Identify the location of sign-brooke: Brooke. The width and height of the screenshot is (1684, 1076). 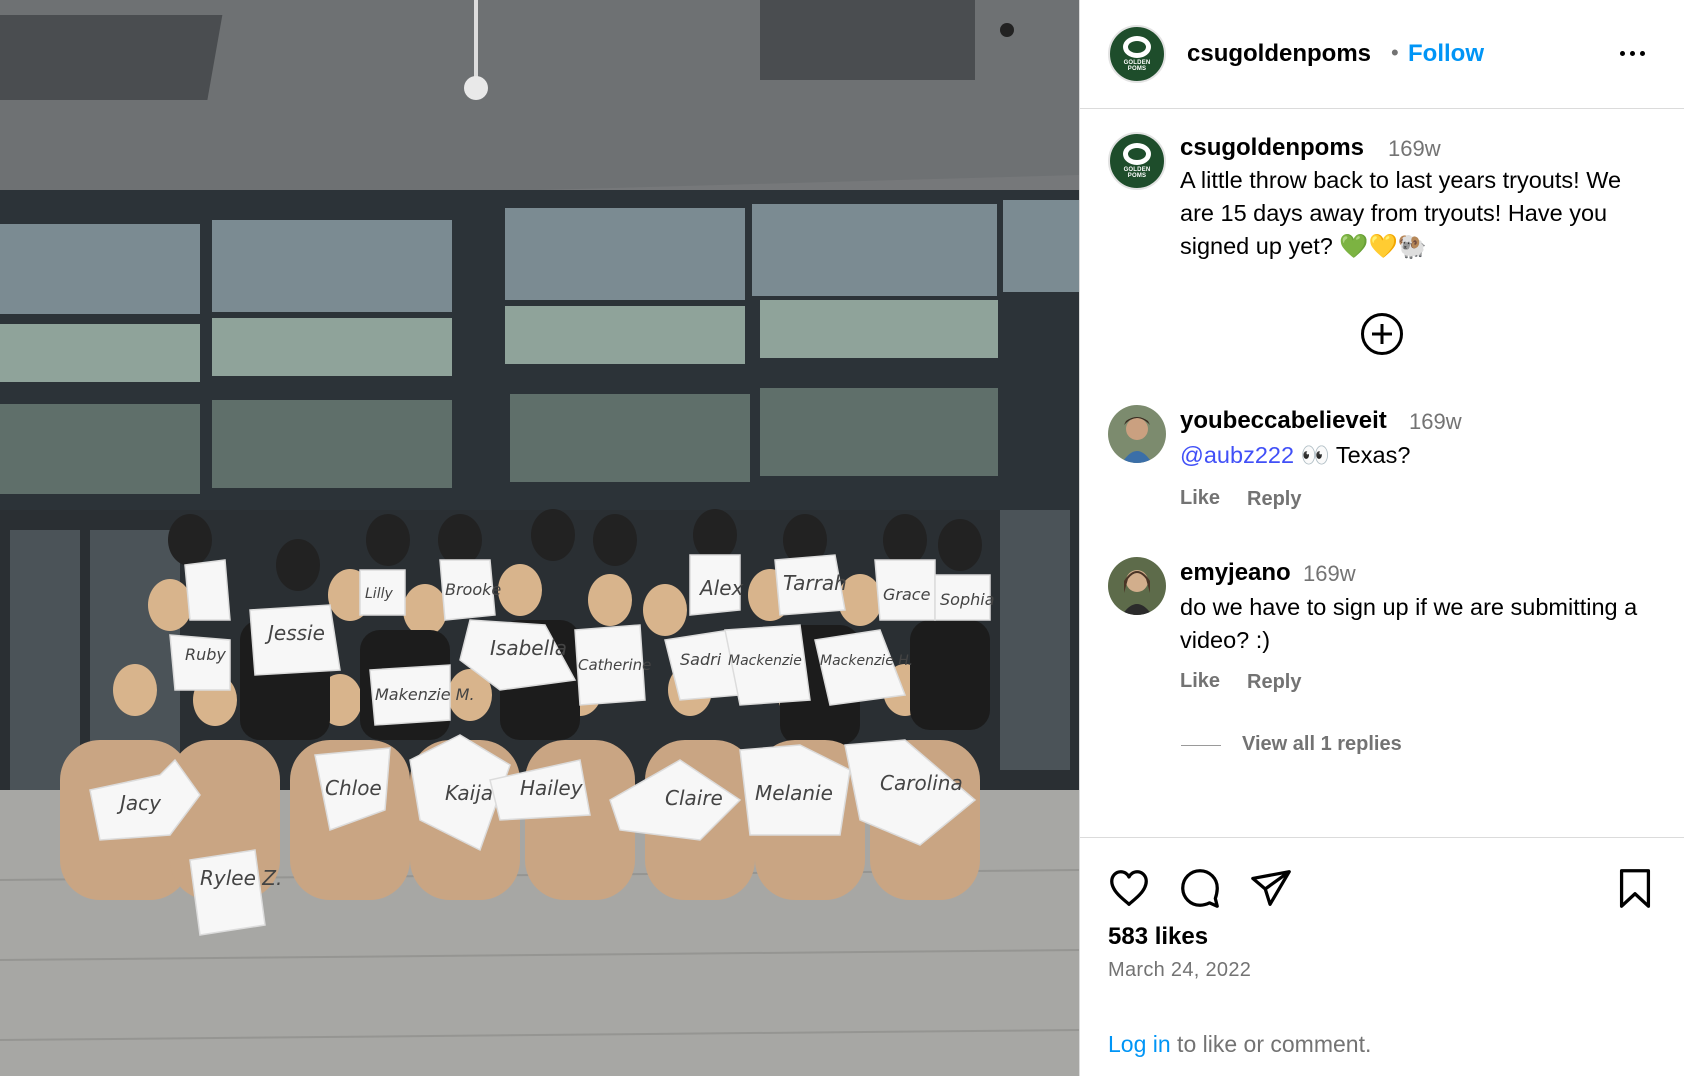
(473, 589).